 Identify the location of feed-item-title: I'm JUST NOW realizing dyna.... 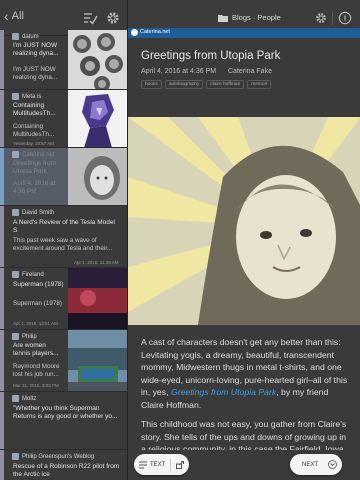
(36, 49).